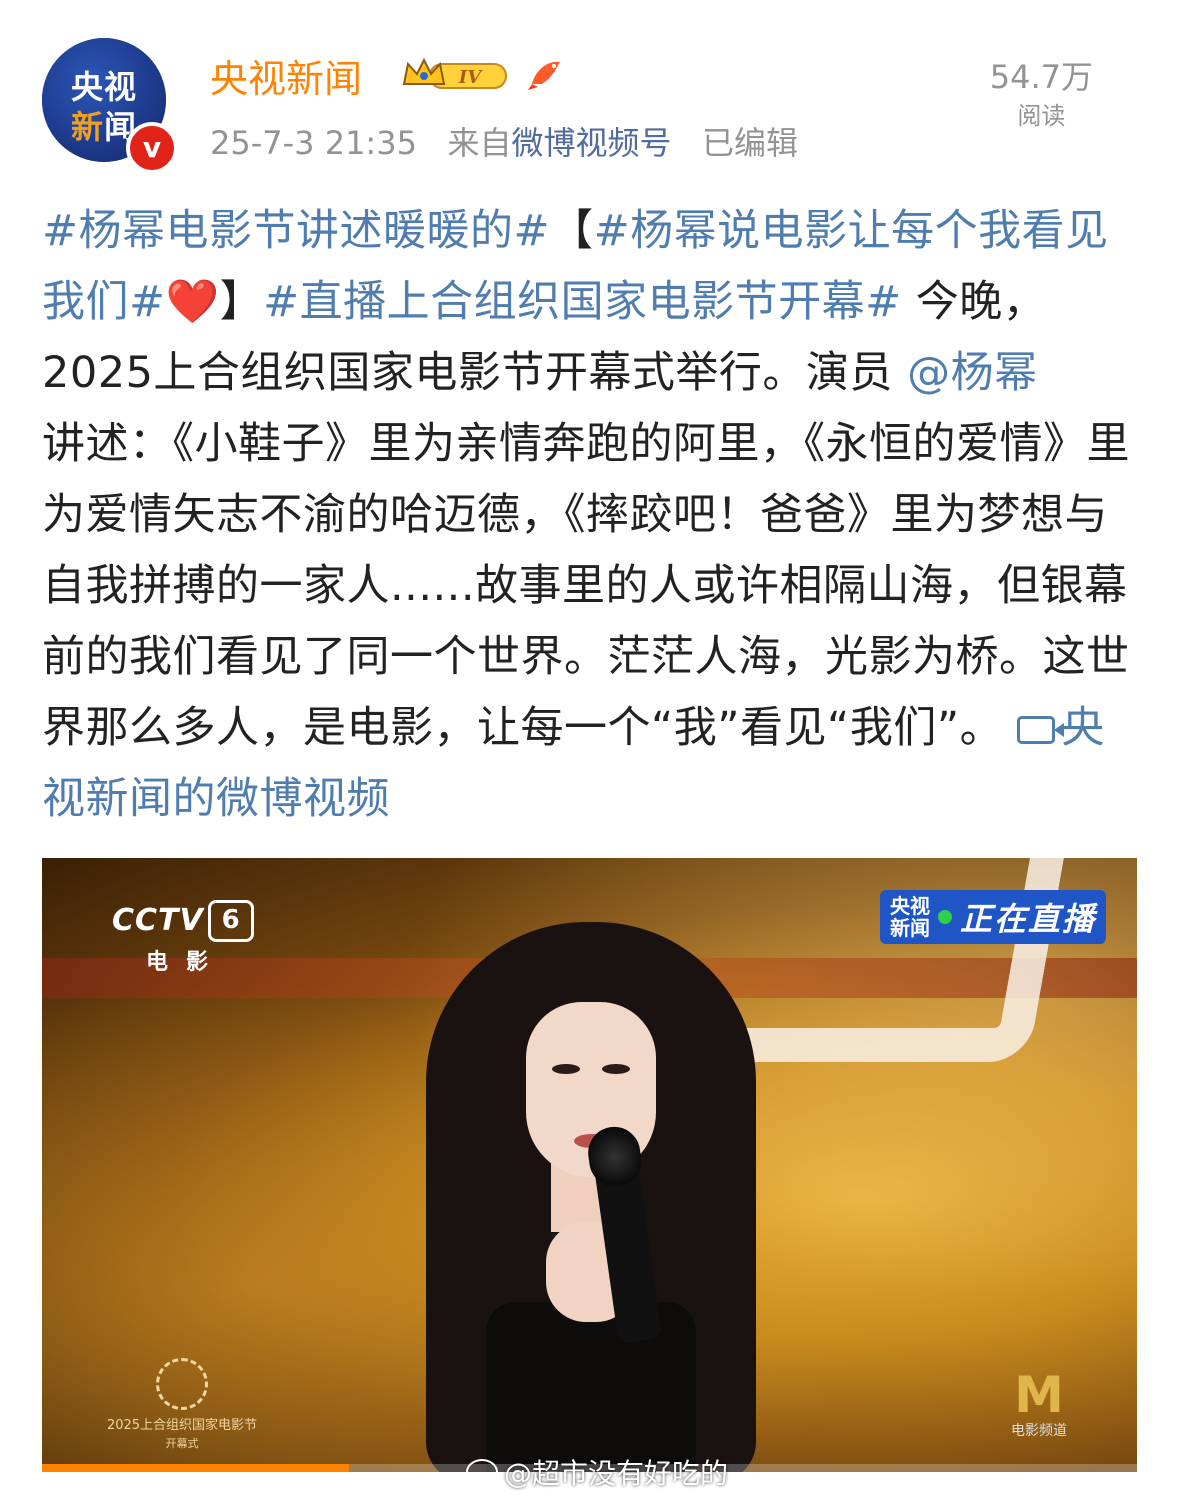  Describe the element at coordinates (1039, 1395) in the screenshot. I see `movie-channel-mark: M` at that location.